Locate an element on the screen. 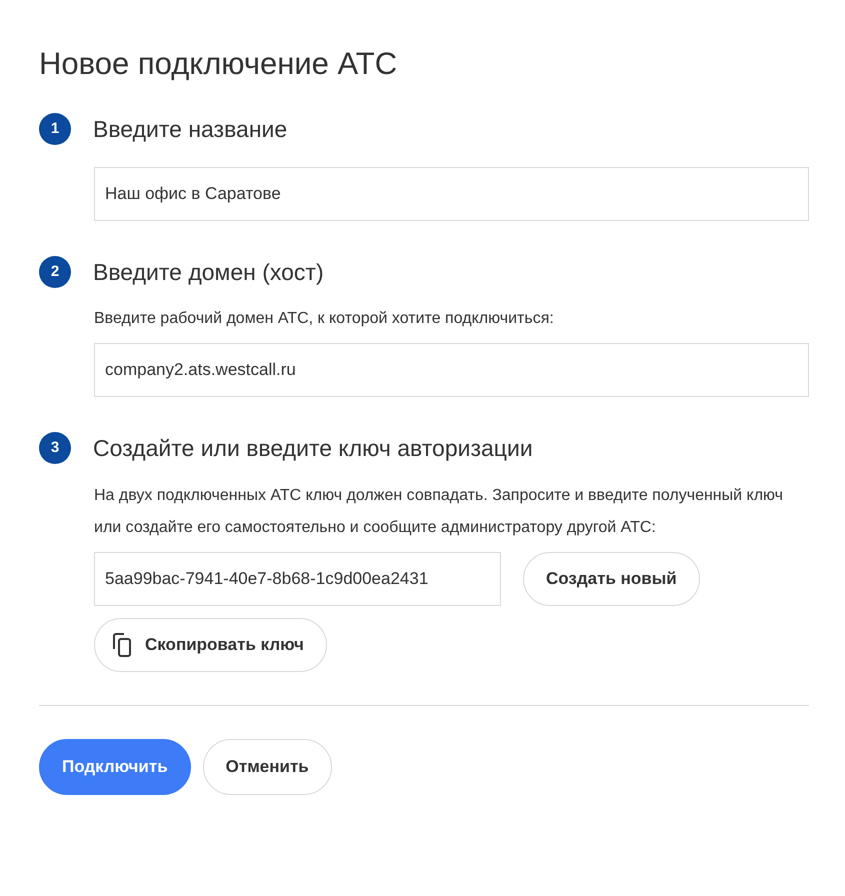  cancel-button: Отменить is located at coordinates (267, 766).